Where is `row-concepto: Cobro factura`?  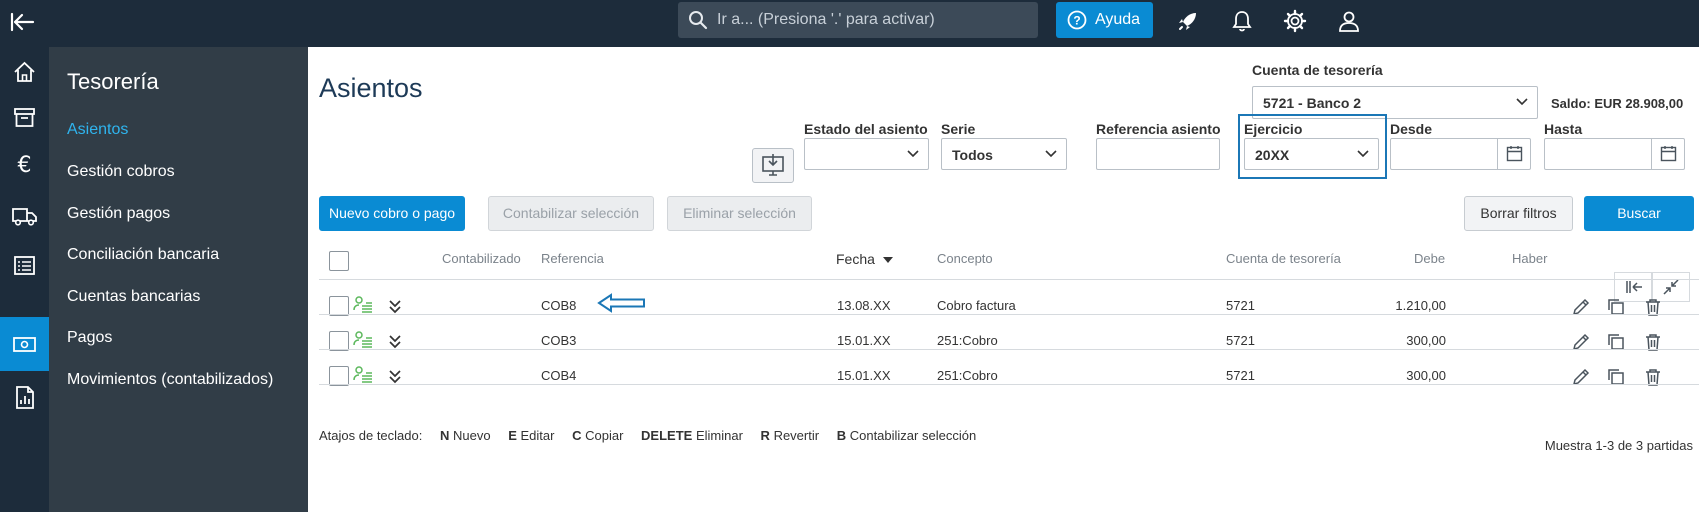 row-concepto: Cobro factura is located at coordinates (976, 305).